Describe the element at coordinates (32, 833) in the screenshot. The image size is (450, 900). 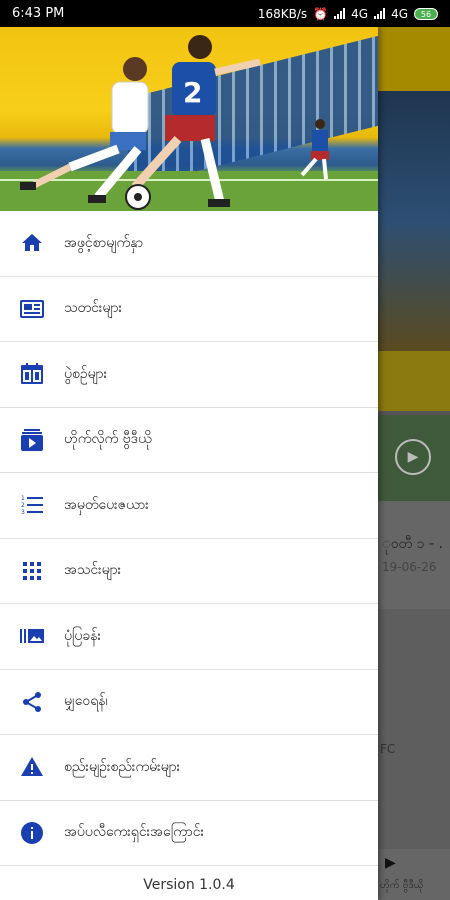
I see `info-icon` at that location.